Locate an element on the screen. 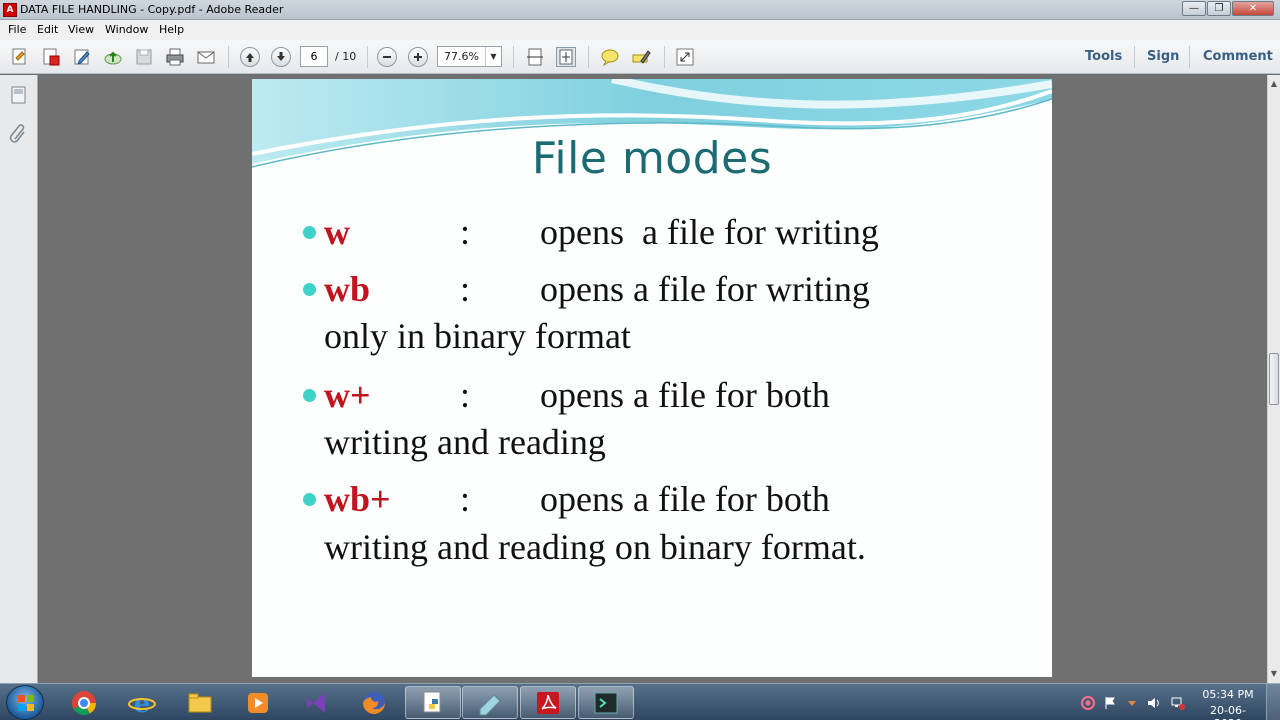 The image size is (1280, 720). zoom-out-button is located at coordinates (387, 57).